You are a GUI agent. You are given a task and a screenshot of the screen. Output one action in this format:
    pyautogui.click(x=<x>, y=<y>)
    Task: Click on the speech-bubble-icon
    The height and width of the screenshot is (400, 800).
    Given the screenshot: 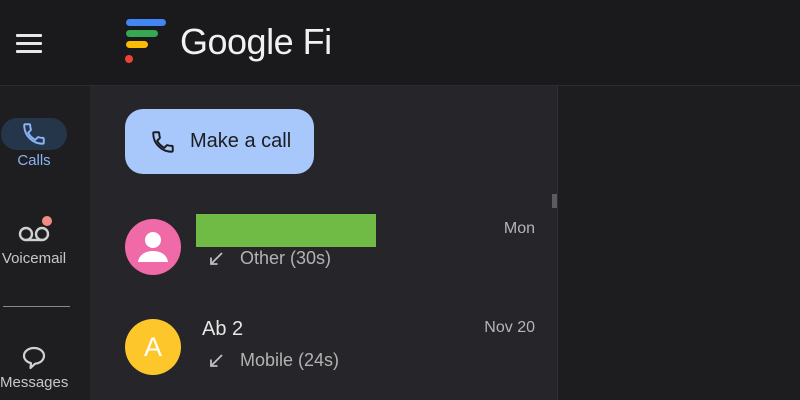 What is the action you would take?
    pyautogui.click(x=34, y=358)
    